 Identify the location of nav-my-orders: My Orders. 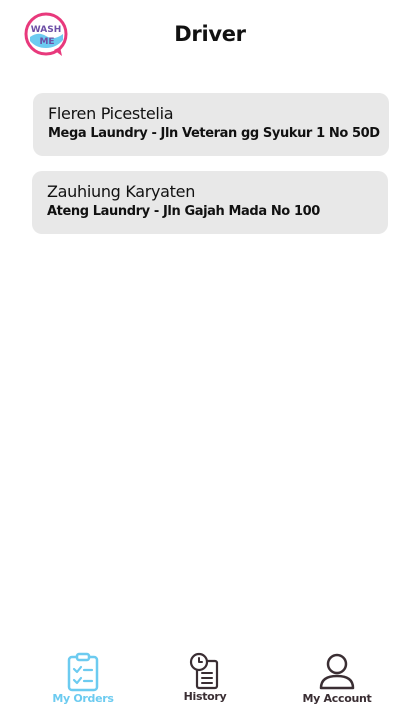
(83, 678).